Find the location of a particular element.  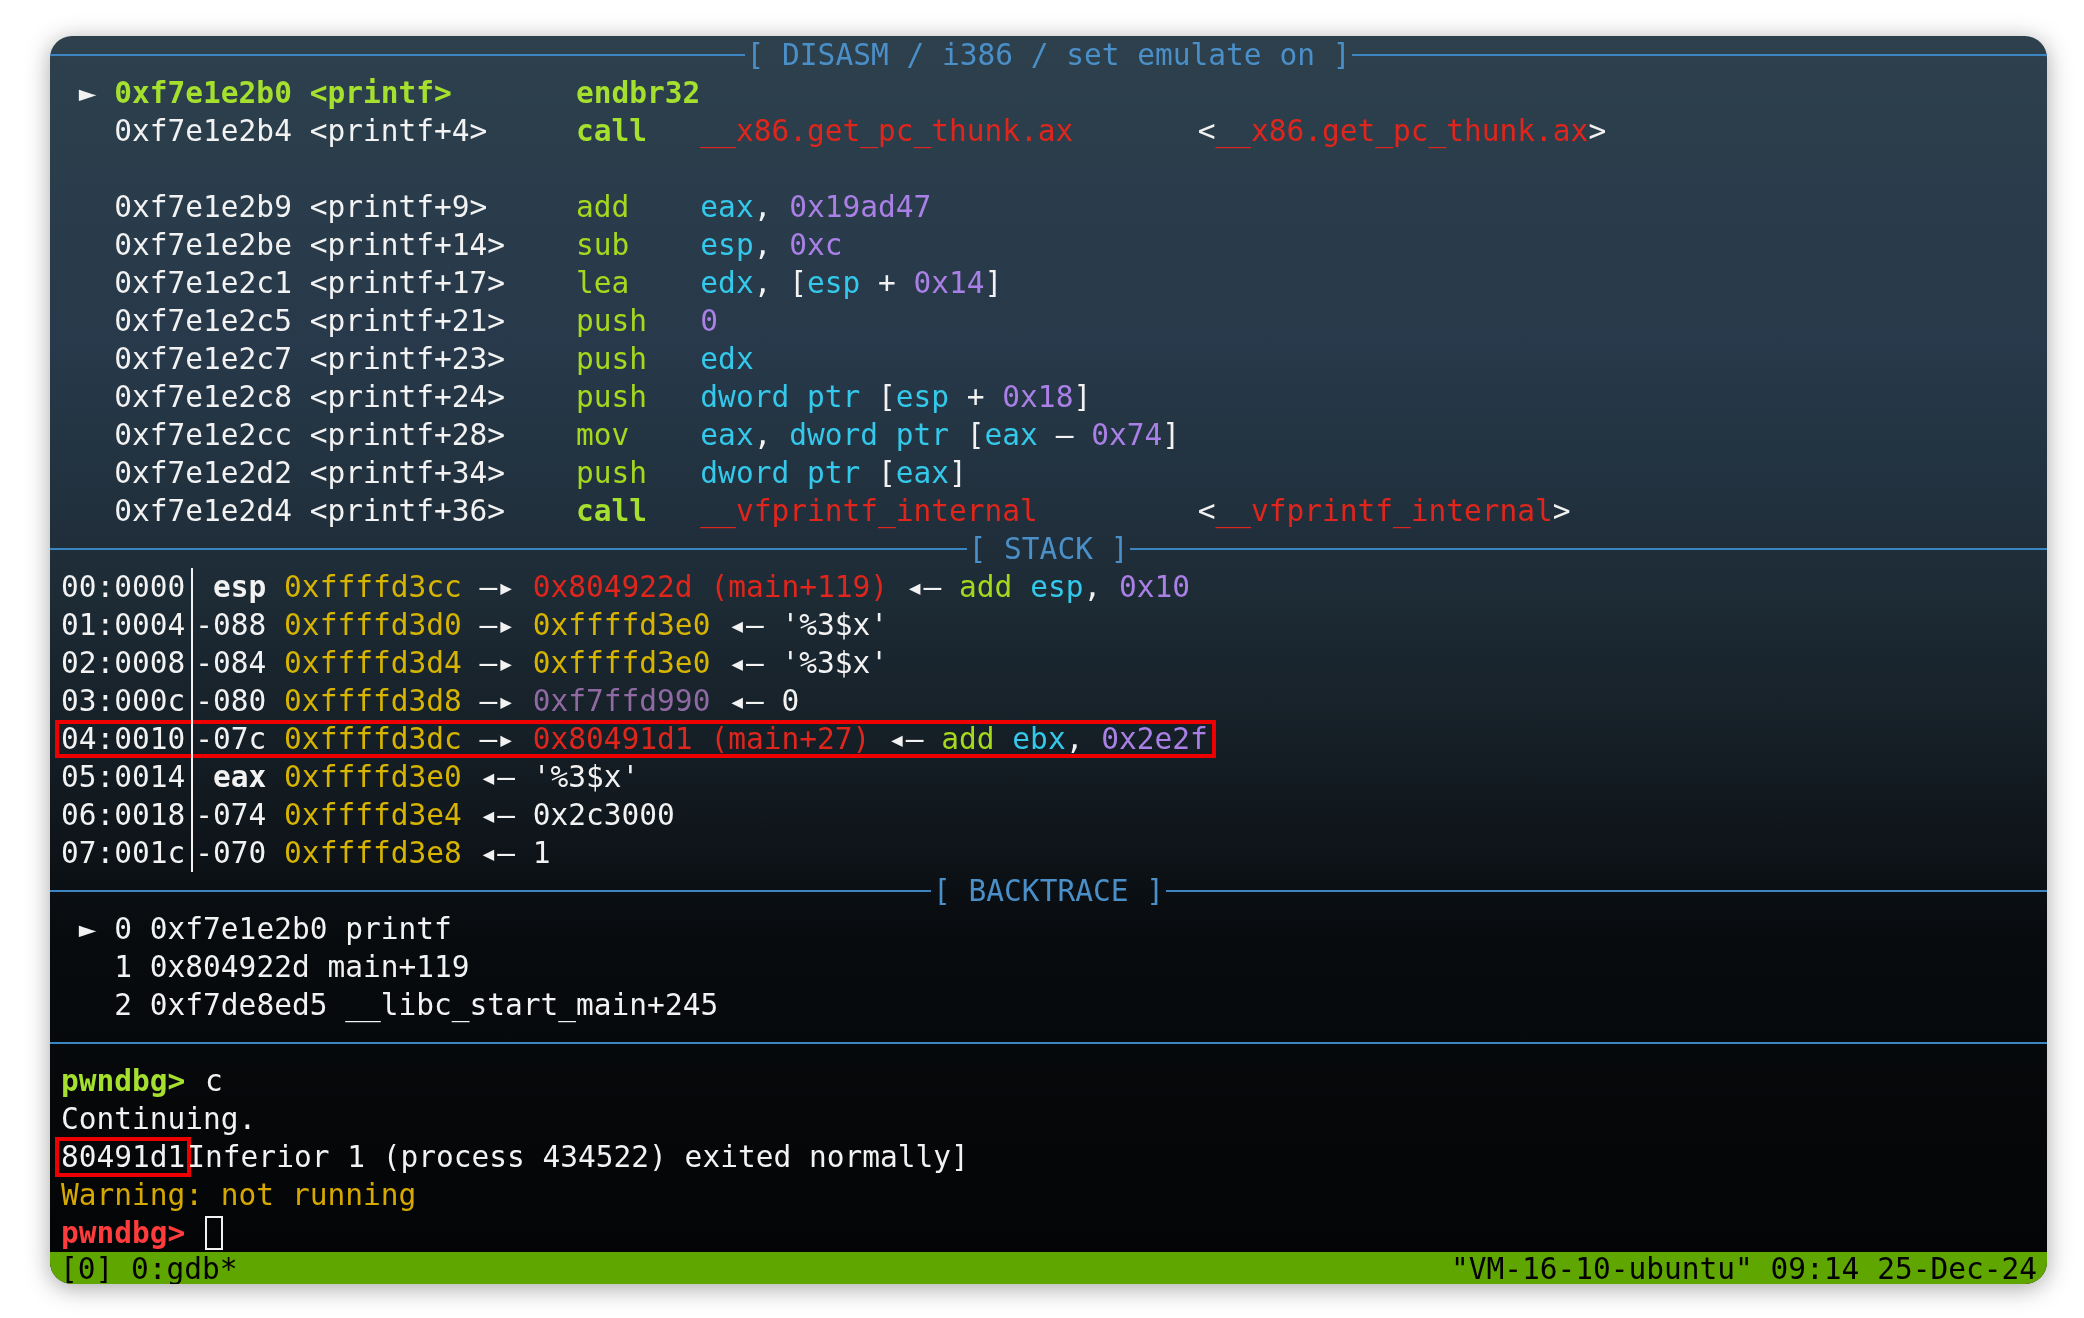

stack-offset: -080 is located at coordinates (231, 701).